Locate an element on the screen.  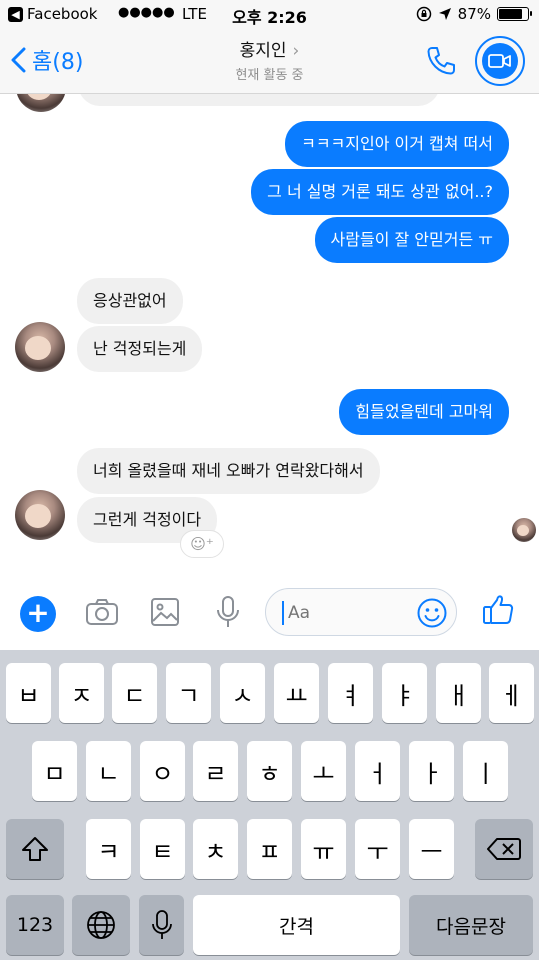
key-8: ㅑ is located at coordinates (404, 693).